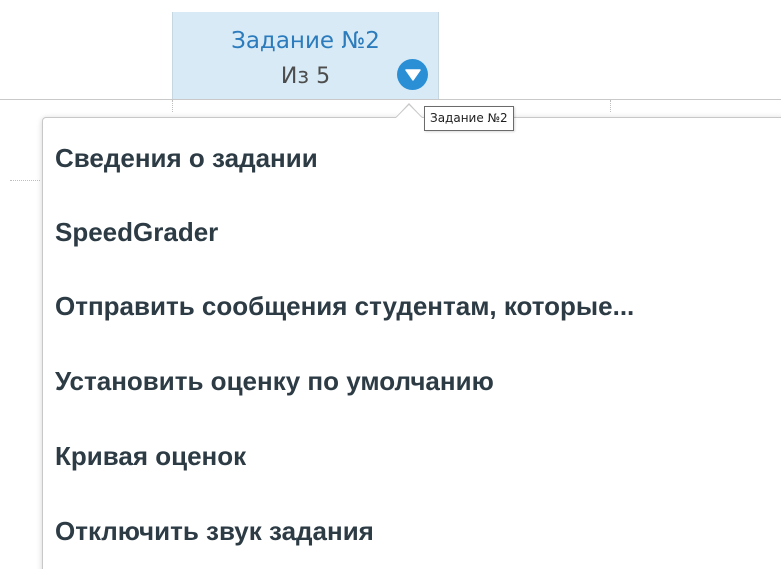  Describe the element at coordinates (150, 456) in the screenshot. I see `menu-item-curve-grades: Кривая оценок` at that location.